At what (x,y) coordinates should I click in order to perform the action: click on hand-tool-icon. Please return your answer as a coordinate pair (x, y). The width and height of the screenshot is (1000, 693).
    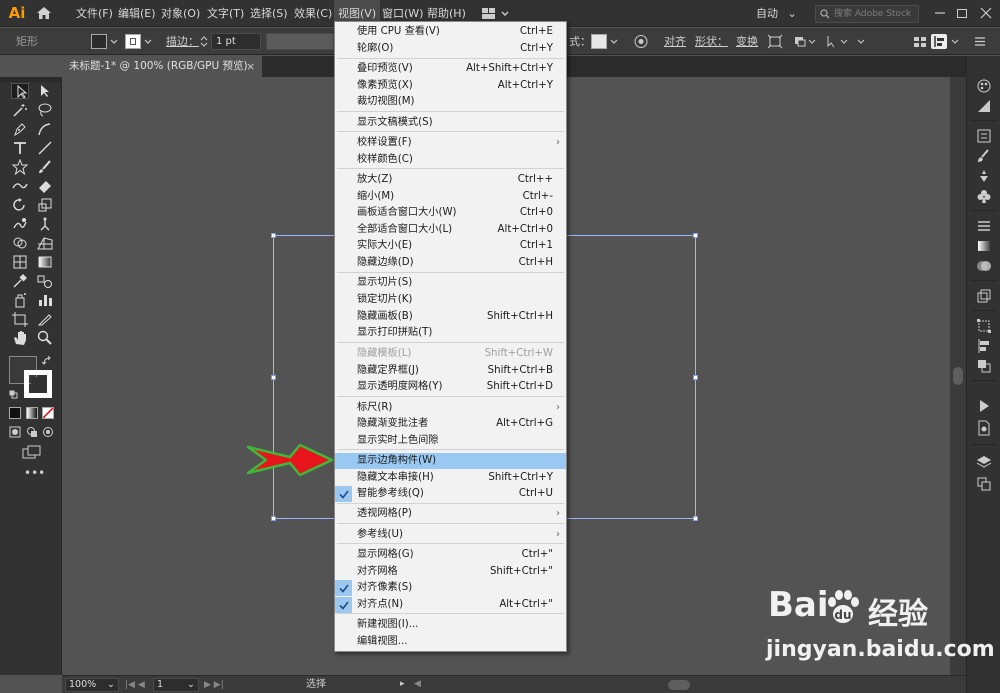
    Looking at the image, I should click on (20, 338).